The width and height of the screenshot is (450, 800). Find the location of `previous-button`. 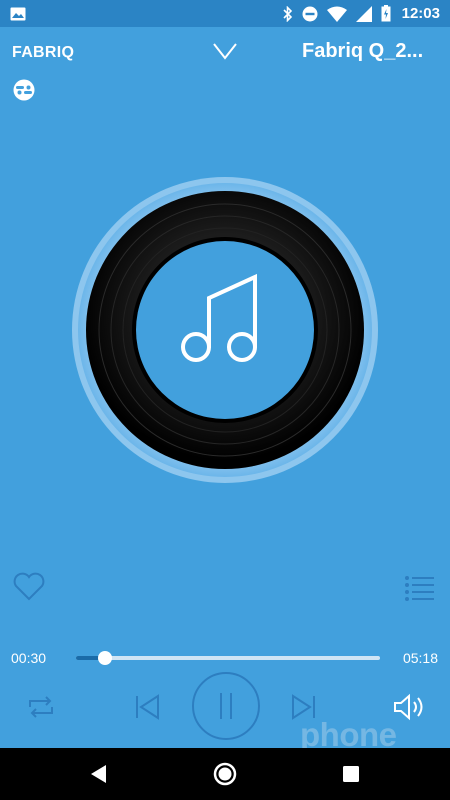

previous-button is located at coordinates (148, 707).